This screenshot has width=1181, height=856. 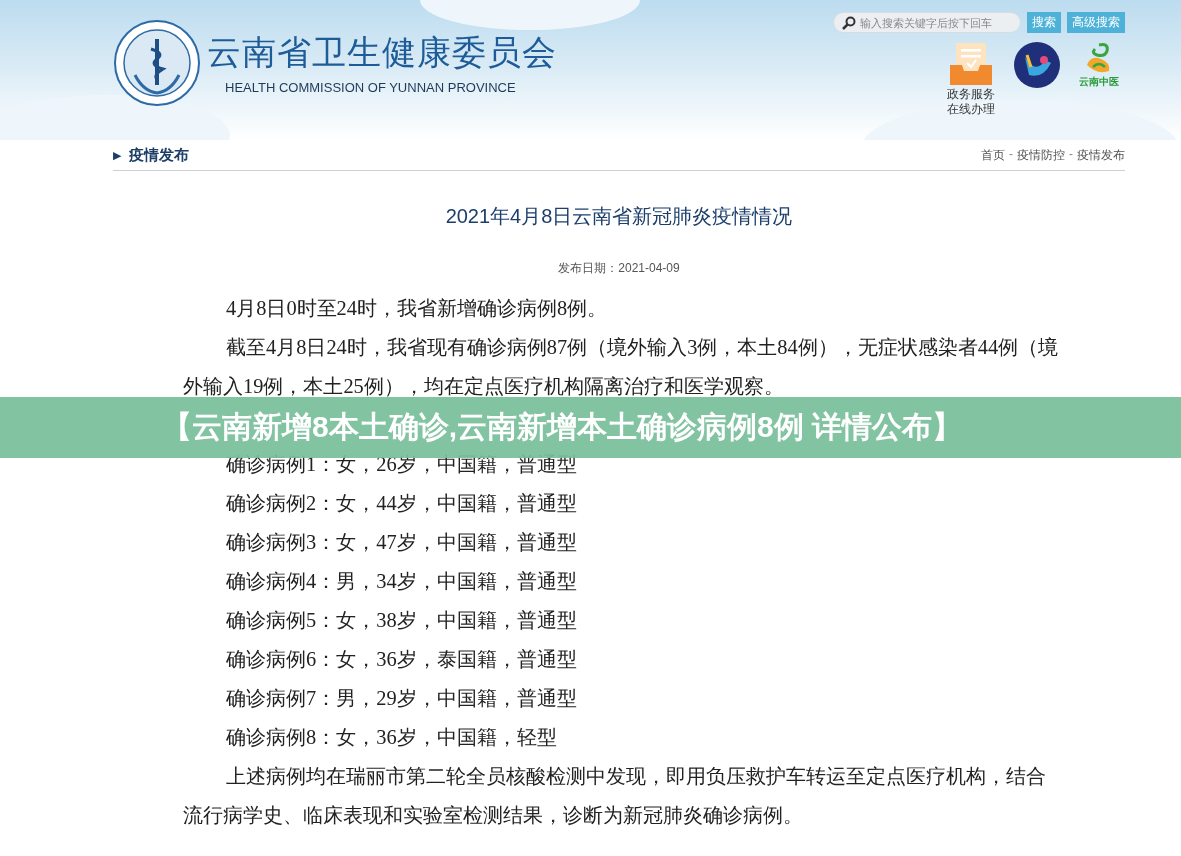 What do you see at coordinates (927, 22) in the screenshot?
I see `search-field: 输入搜索关键字后按下回车` at bounding box center [927, 22].